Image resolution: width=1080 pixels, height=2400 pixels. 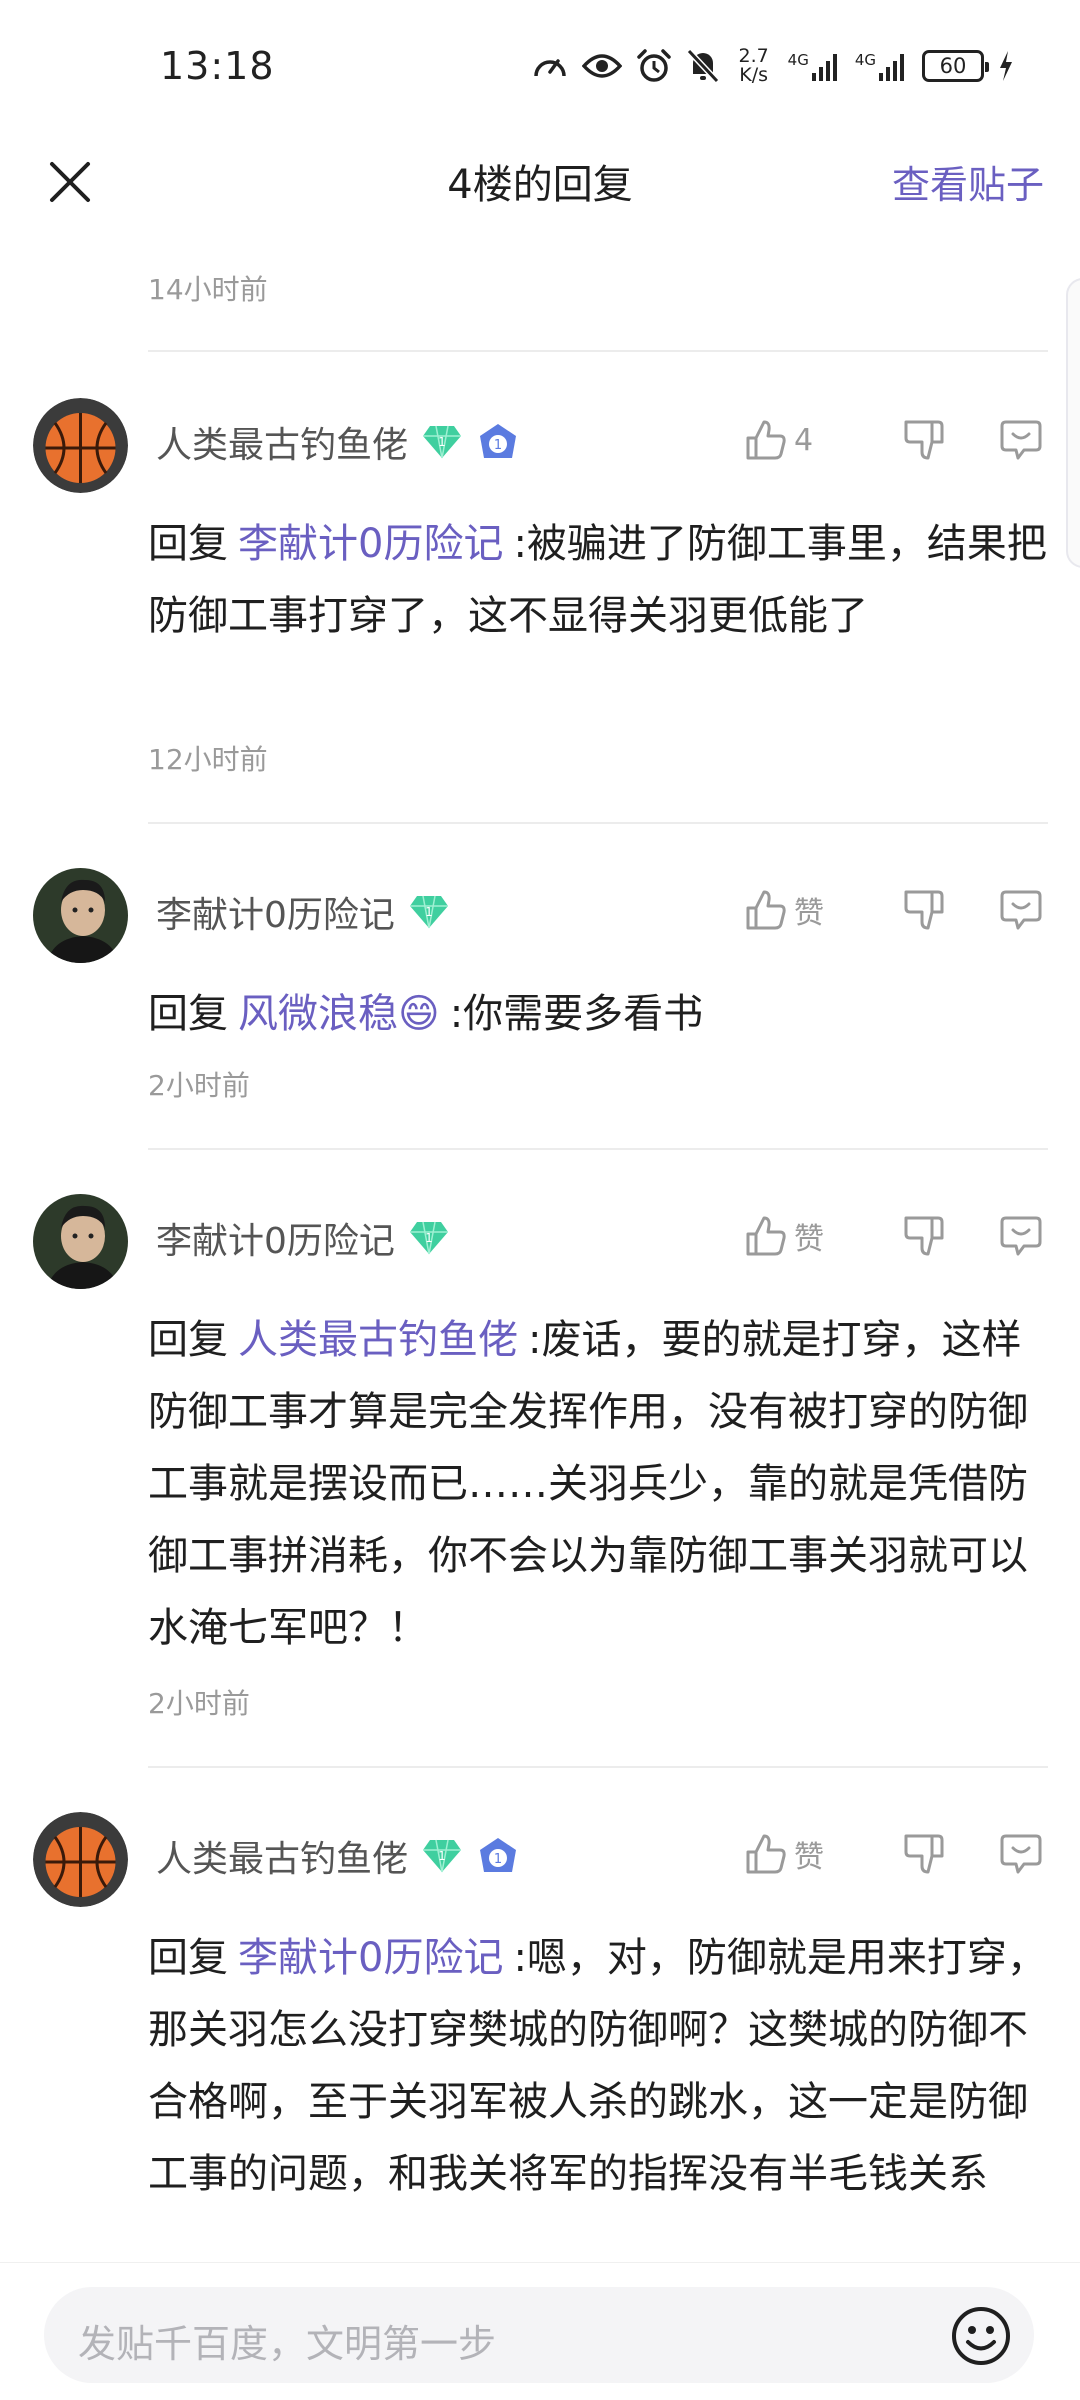 I want to click on battery-icon: 60, so click(x=955, y=66).